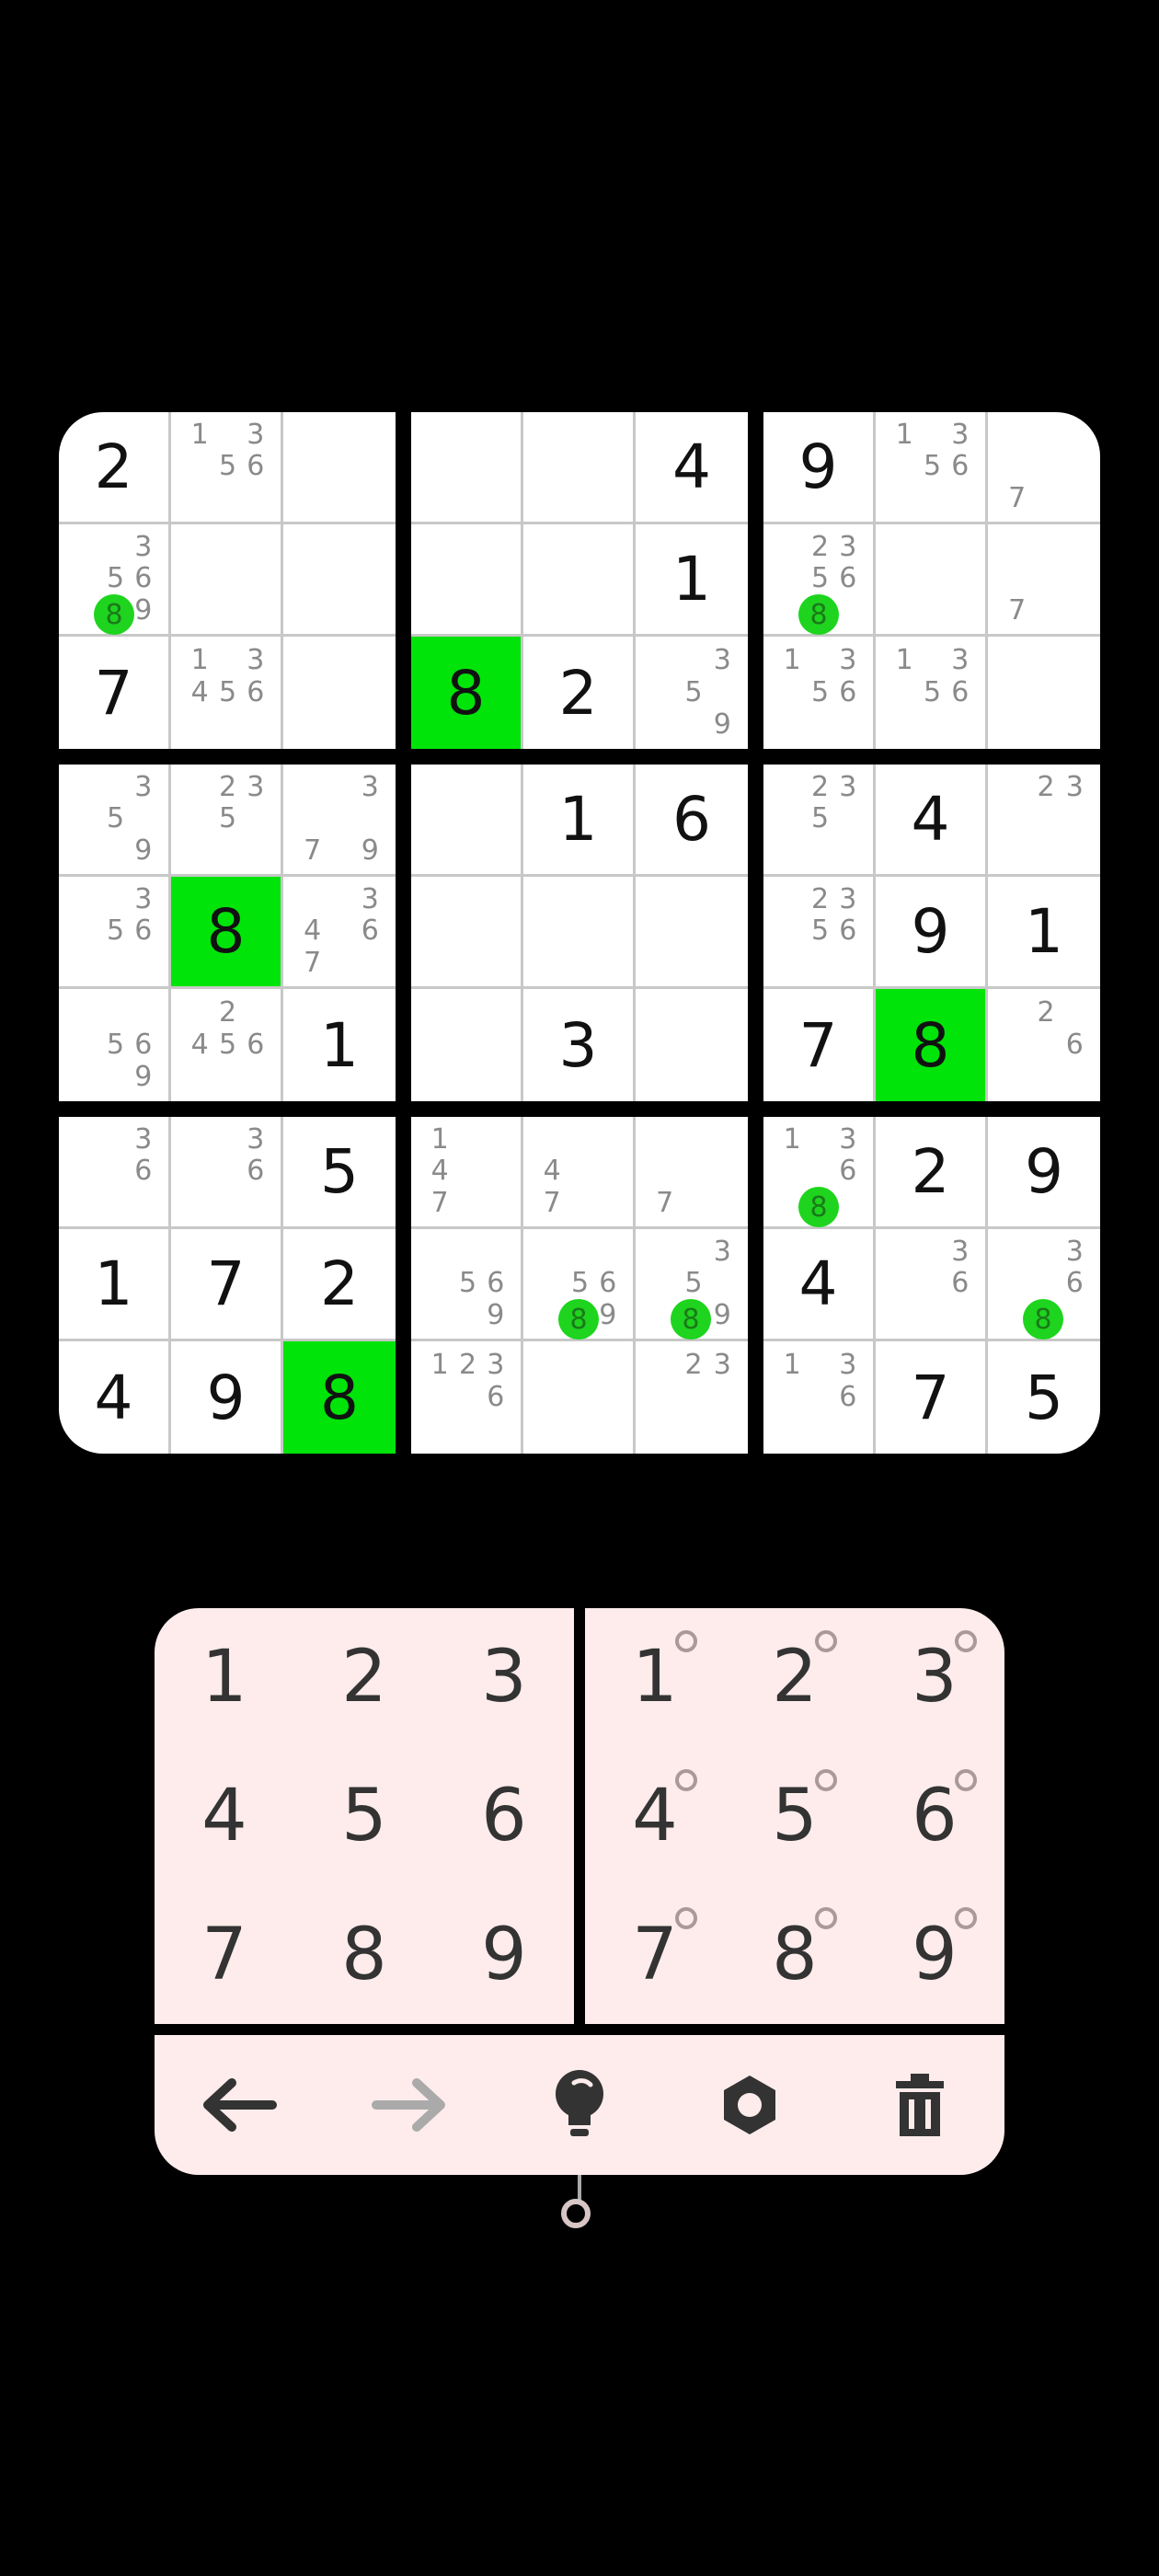  Describe the element at coordinates (504, 1677) in the screenshot. I see `number-key: 3` at that location.